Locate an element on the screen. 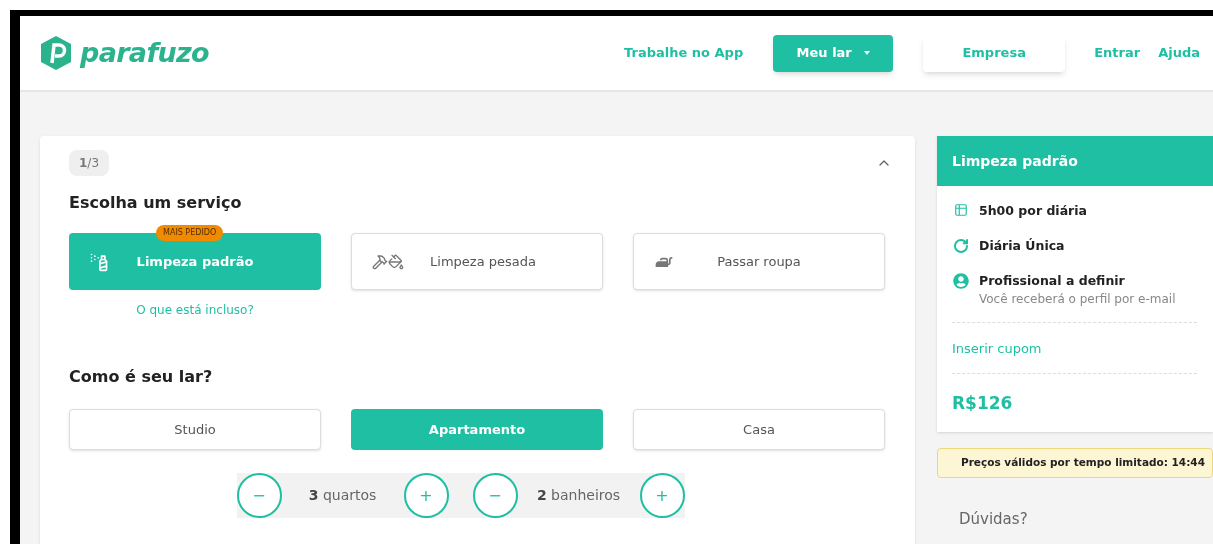 The image size is (1213, 544). logo-text: parafuzo is located at coordinates (144, 52).